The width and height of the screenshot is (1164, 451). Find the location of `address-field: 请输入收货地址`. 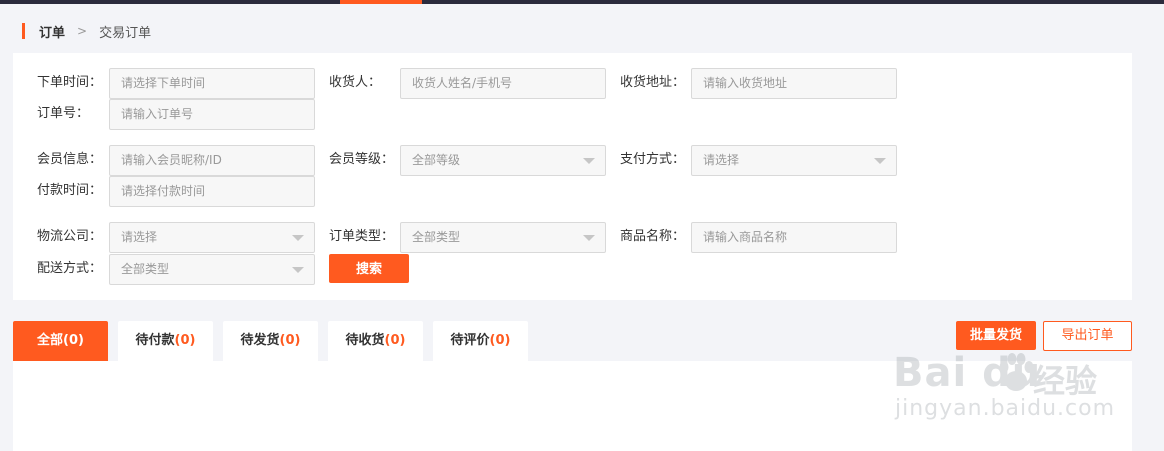

address-field: 请输入收货地址 is located at coordinates (794, 83).